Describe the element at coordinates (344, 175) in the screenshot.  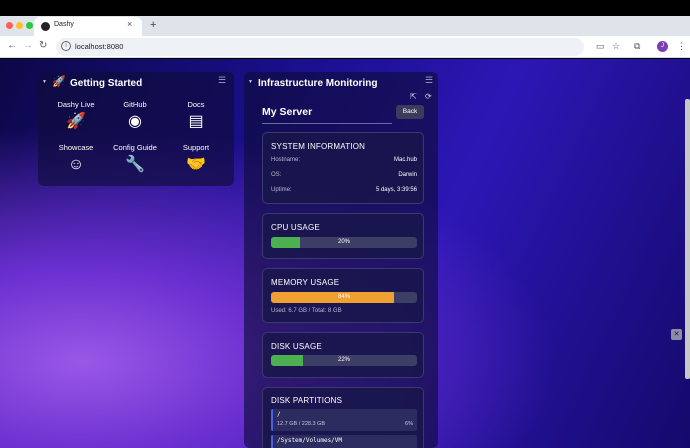
I see `info-row-os: OS: Darwin` at that location.